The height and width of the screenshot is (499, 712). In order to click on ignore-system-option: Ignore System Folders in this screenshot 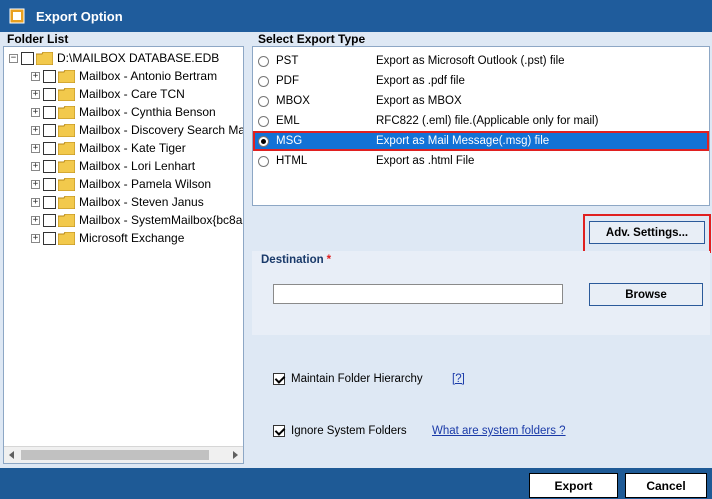, I will do `click(340, 431)`.